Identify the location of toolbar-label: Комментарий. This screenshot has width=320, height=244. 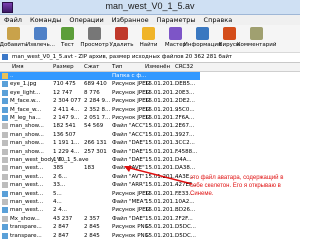
(256, 45).